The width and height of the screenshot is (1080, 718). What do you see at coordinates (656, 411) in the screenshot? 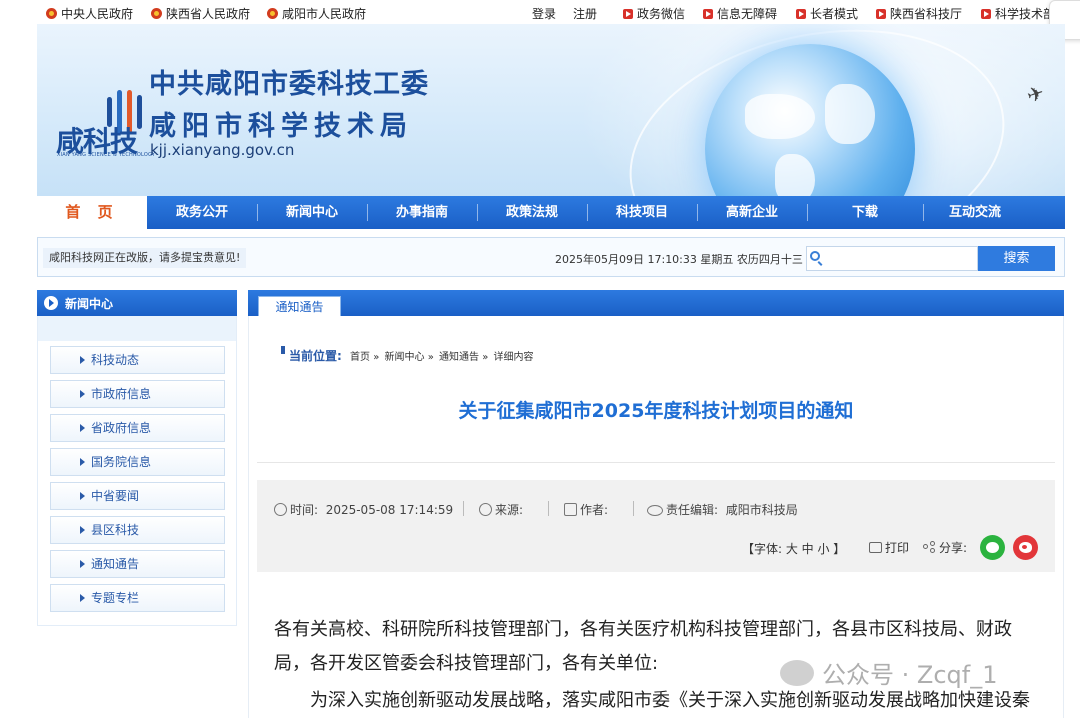
I see `article-title: 关于征集咸阳市2025年度科技计划项目的通知` at bounding box center [656, 411].